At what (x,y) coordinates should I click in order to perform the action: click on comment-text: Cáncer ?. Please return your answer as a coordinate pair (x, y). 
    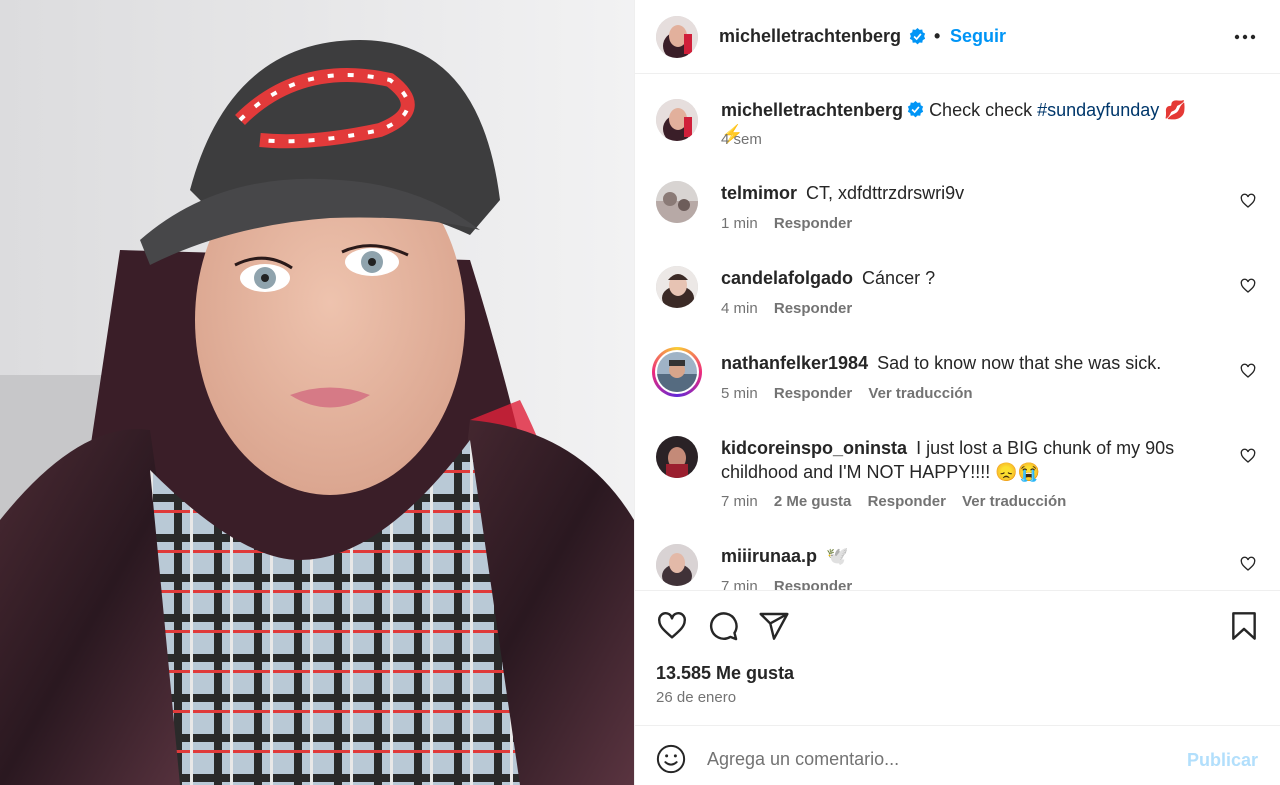
    Looking at the image, I should click on (899, 278).